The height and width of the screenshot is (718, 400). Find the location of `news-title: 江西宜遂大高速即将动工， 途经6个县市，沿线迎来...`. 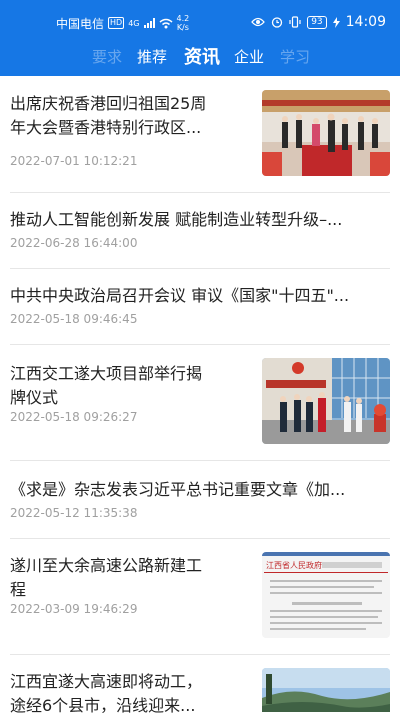

news-title: 江西宜遂大高速即将动工， 途经6个县市，沿线迎来... is located at coordinates (132, 694).